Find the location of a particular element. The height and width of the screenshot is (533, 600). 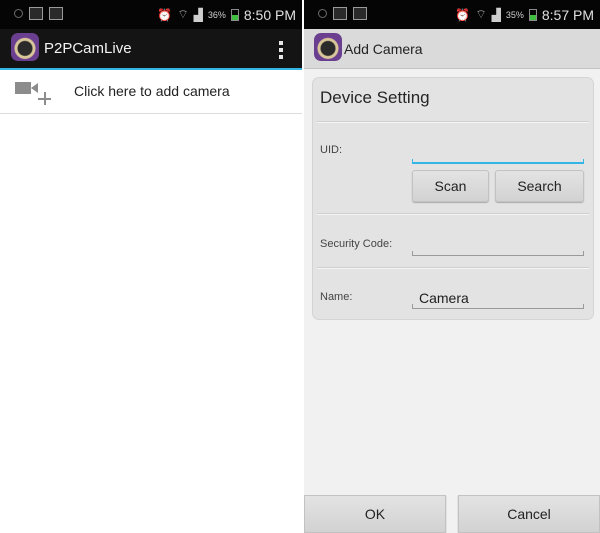

status-bar: ⏰ ⌔ ▟ 35% 8:57 PM is located at coordinates (452, 14).